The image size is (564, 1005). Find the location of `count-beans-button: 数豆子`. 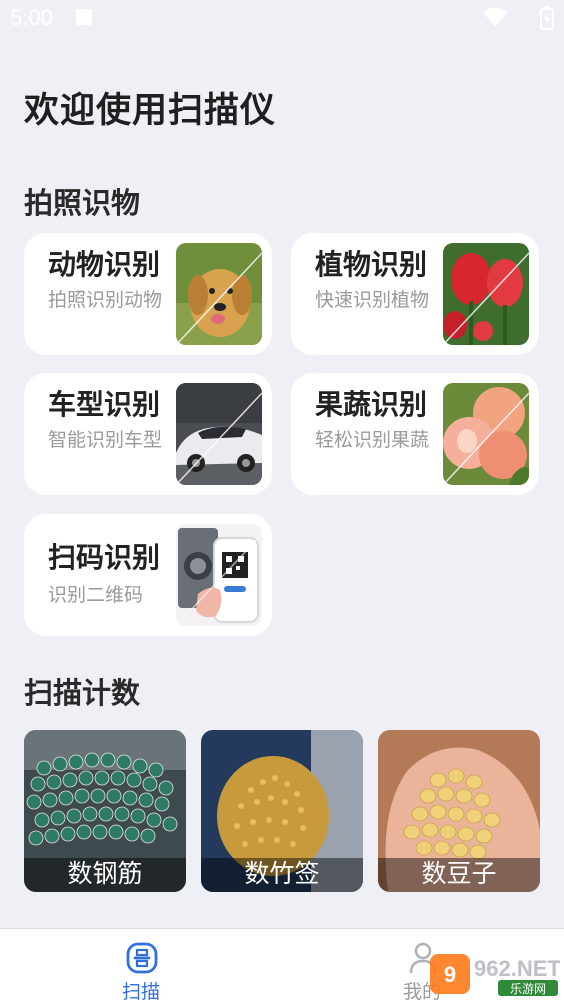

count-beans-button: 数豆子 is located at coordinates (459, 811).